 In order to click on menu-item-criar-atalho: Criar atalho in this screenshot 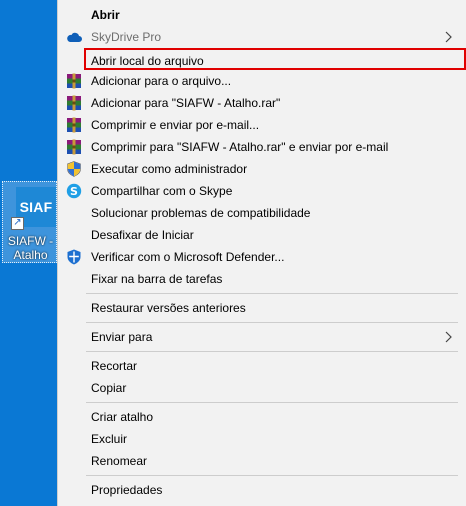, I will do `click(262, 417)`.